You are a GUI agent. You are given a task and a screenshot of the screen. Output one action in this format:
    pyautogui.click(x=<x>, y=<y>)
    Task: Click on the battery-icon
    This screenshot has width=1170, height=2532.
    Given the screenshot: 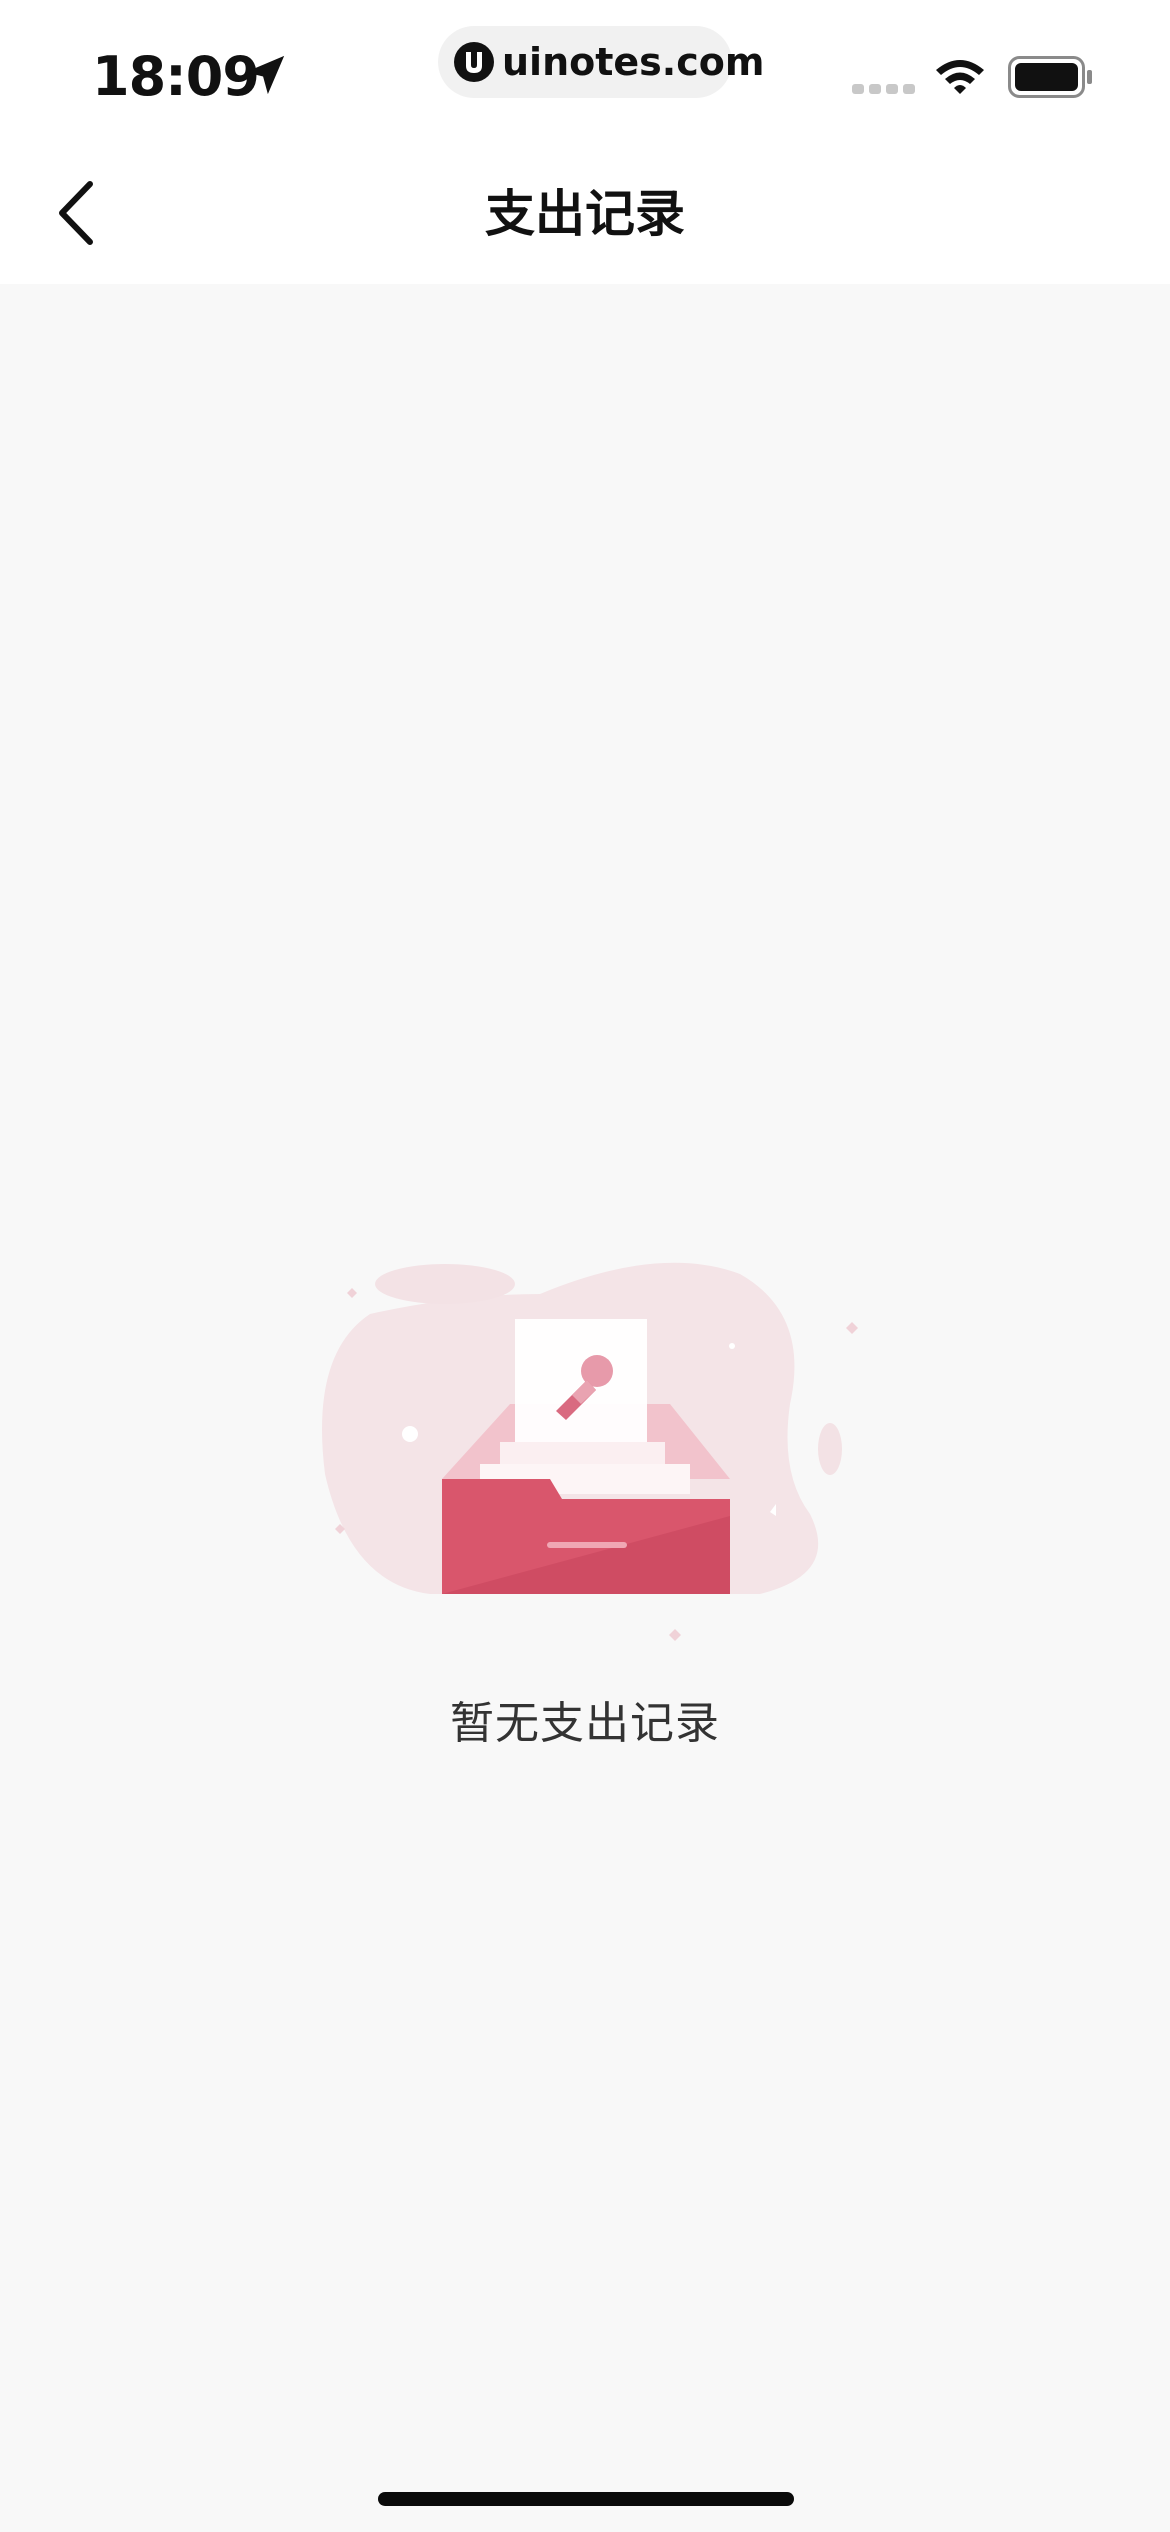 What is the action you would take?
    pyautogui.click(x=1050, y=77)
    